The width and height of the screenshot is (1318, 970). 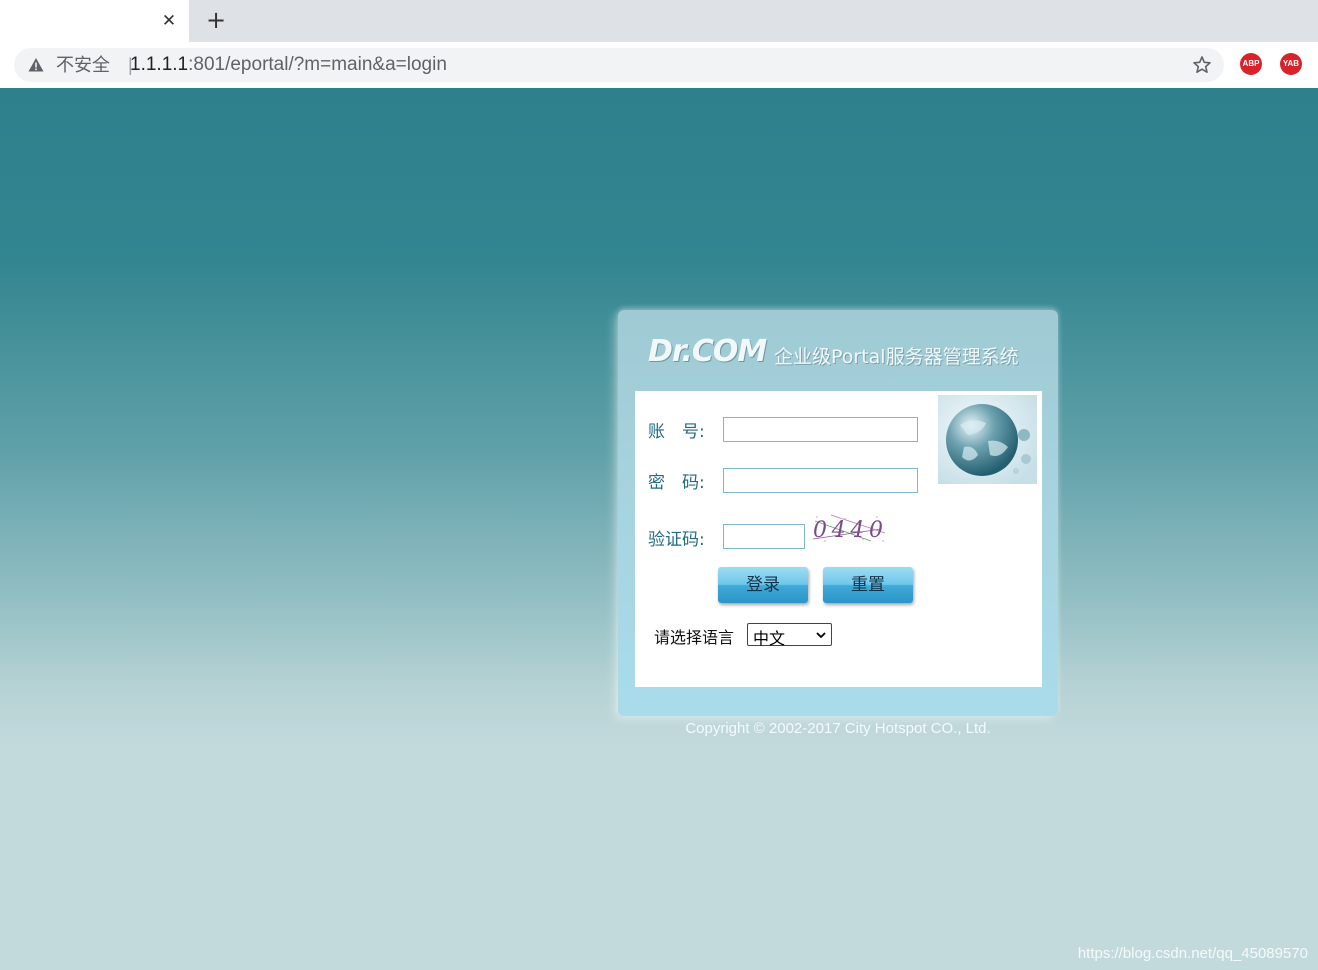 I want to click on language-label: 请选择语言, so click(x=694, y=637).